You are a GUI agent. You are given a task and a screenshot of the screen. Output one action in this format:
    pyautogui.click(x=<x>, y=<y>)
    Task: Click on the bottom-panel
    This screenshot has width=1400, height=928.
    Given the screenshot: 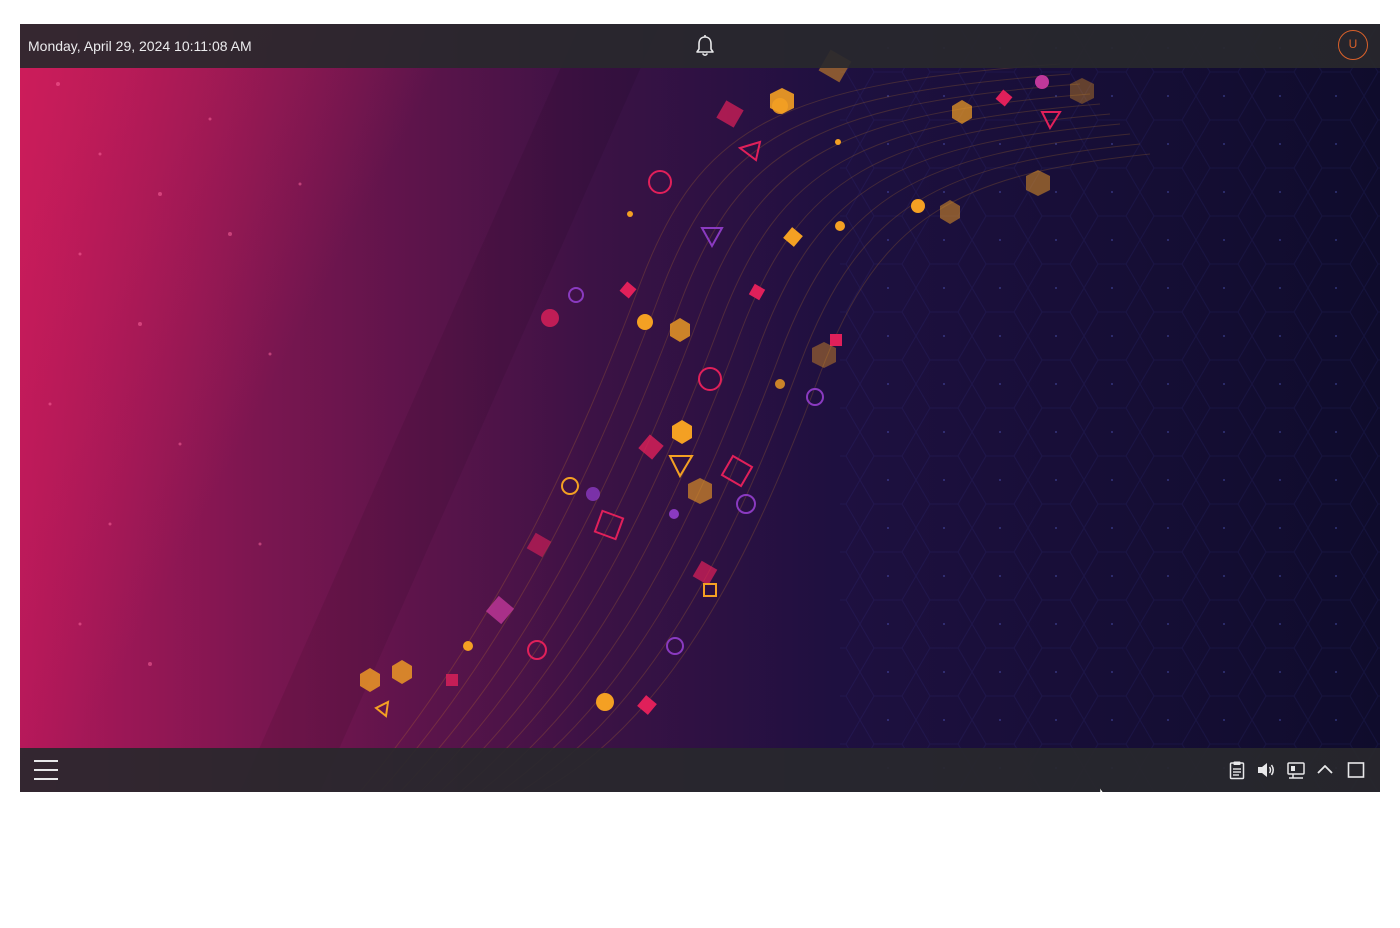 What is the action you would take?
    pyautogui.click(x=700, y=770)
    